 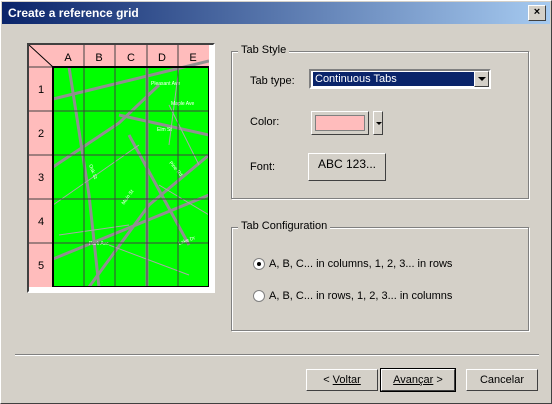 I want to click on tab-style-group-label: Tab Style, so click(x=264, y=50).